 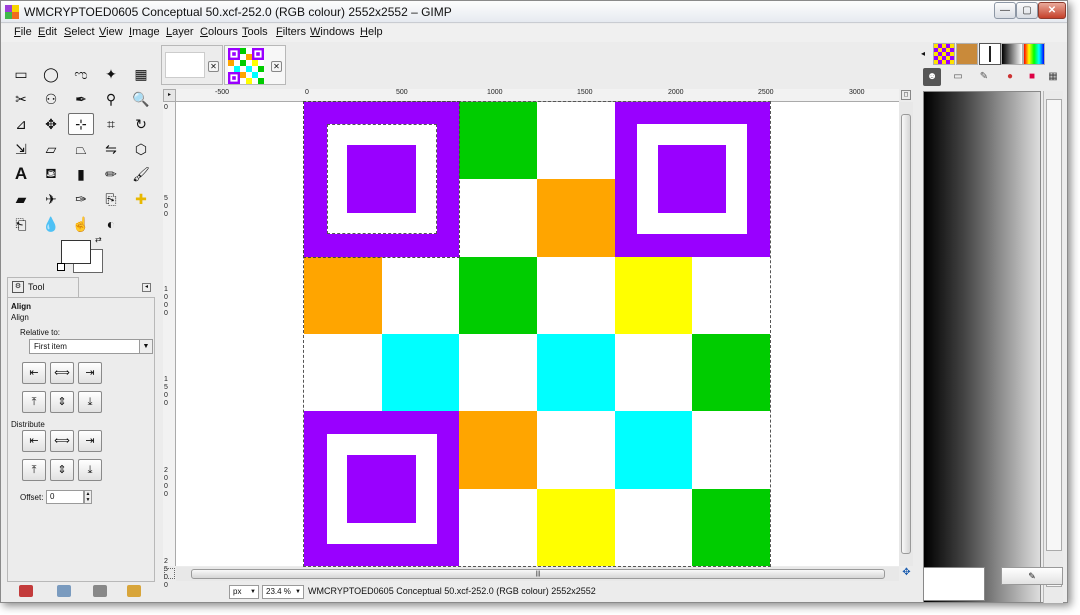 What do you see at coordinates (984, 77) in the screenshot?
I see `paintbrush-icon: ✎` at bounding box center [984, 77].